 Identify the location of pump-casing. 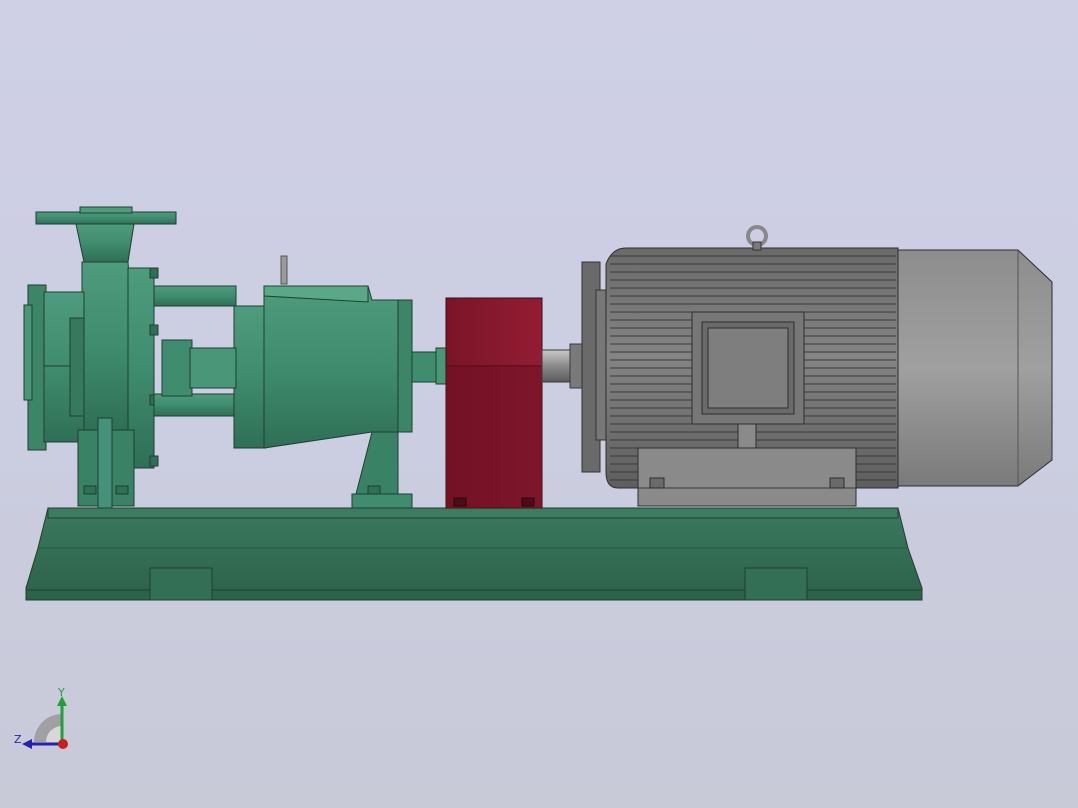
(100, 357).